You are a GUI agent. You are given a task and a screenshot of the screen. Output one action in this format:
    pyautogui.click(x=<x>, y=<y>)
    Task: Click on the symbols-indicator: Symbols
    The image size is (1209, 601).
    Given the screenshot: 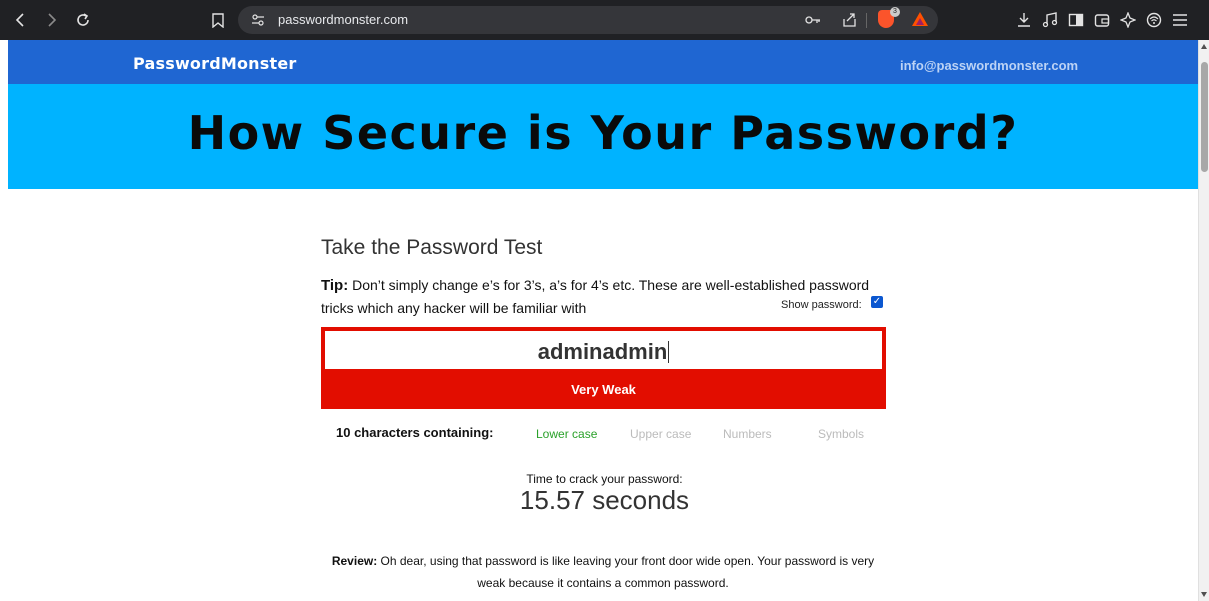 What is the action you would take?
    pyautogui.click(x=841, y=434)
    